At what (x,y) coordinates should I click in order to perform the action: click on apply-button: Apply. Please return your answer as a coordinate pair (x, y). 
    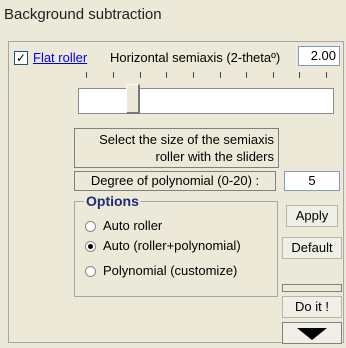
    Looking at the image, I should click on (312, 216).